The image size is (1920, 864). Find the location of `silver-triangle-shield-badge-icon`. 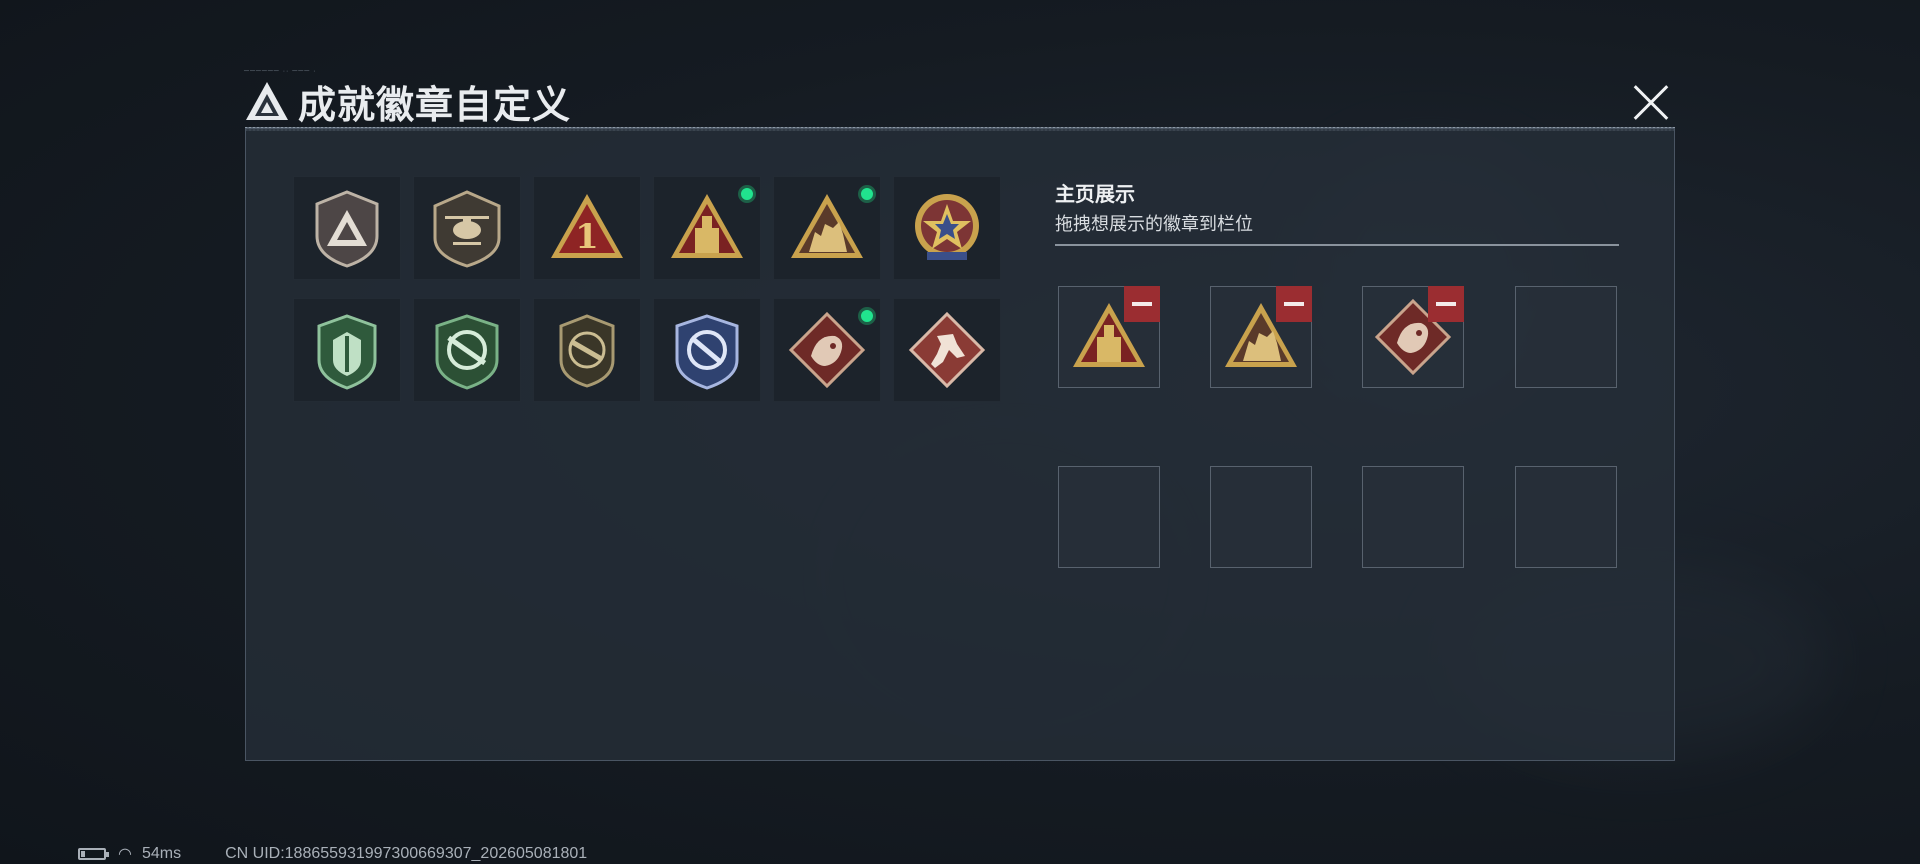

silver-triangle-shield-badge-icon is located at coordinates (347, 229).